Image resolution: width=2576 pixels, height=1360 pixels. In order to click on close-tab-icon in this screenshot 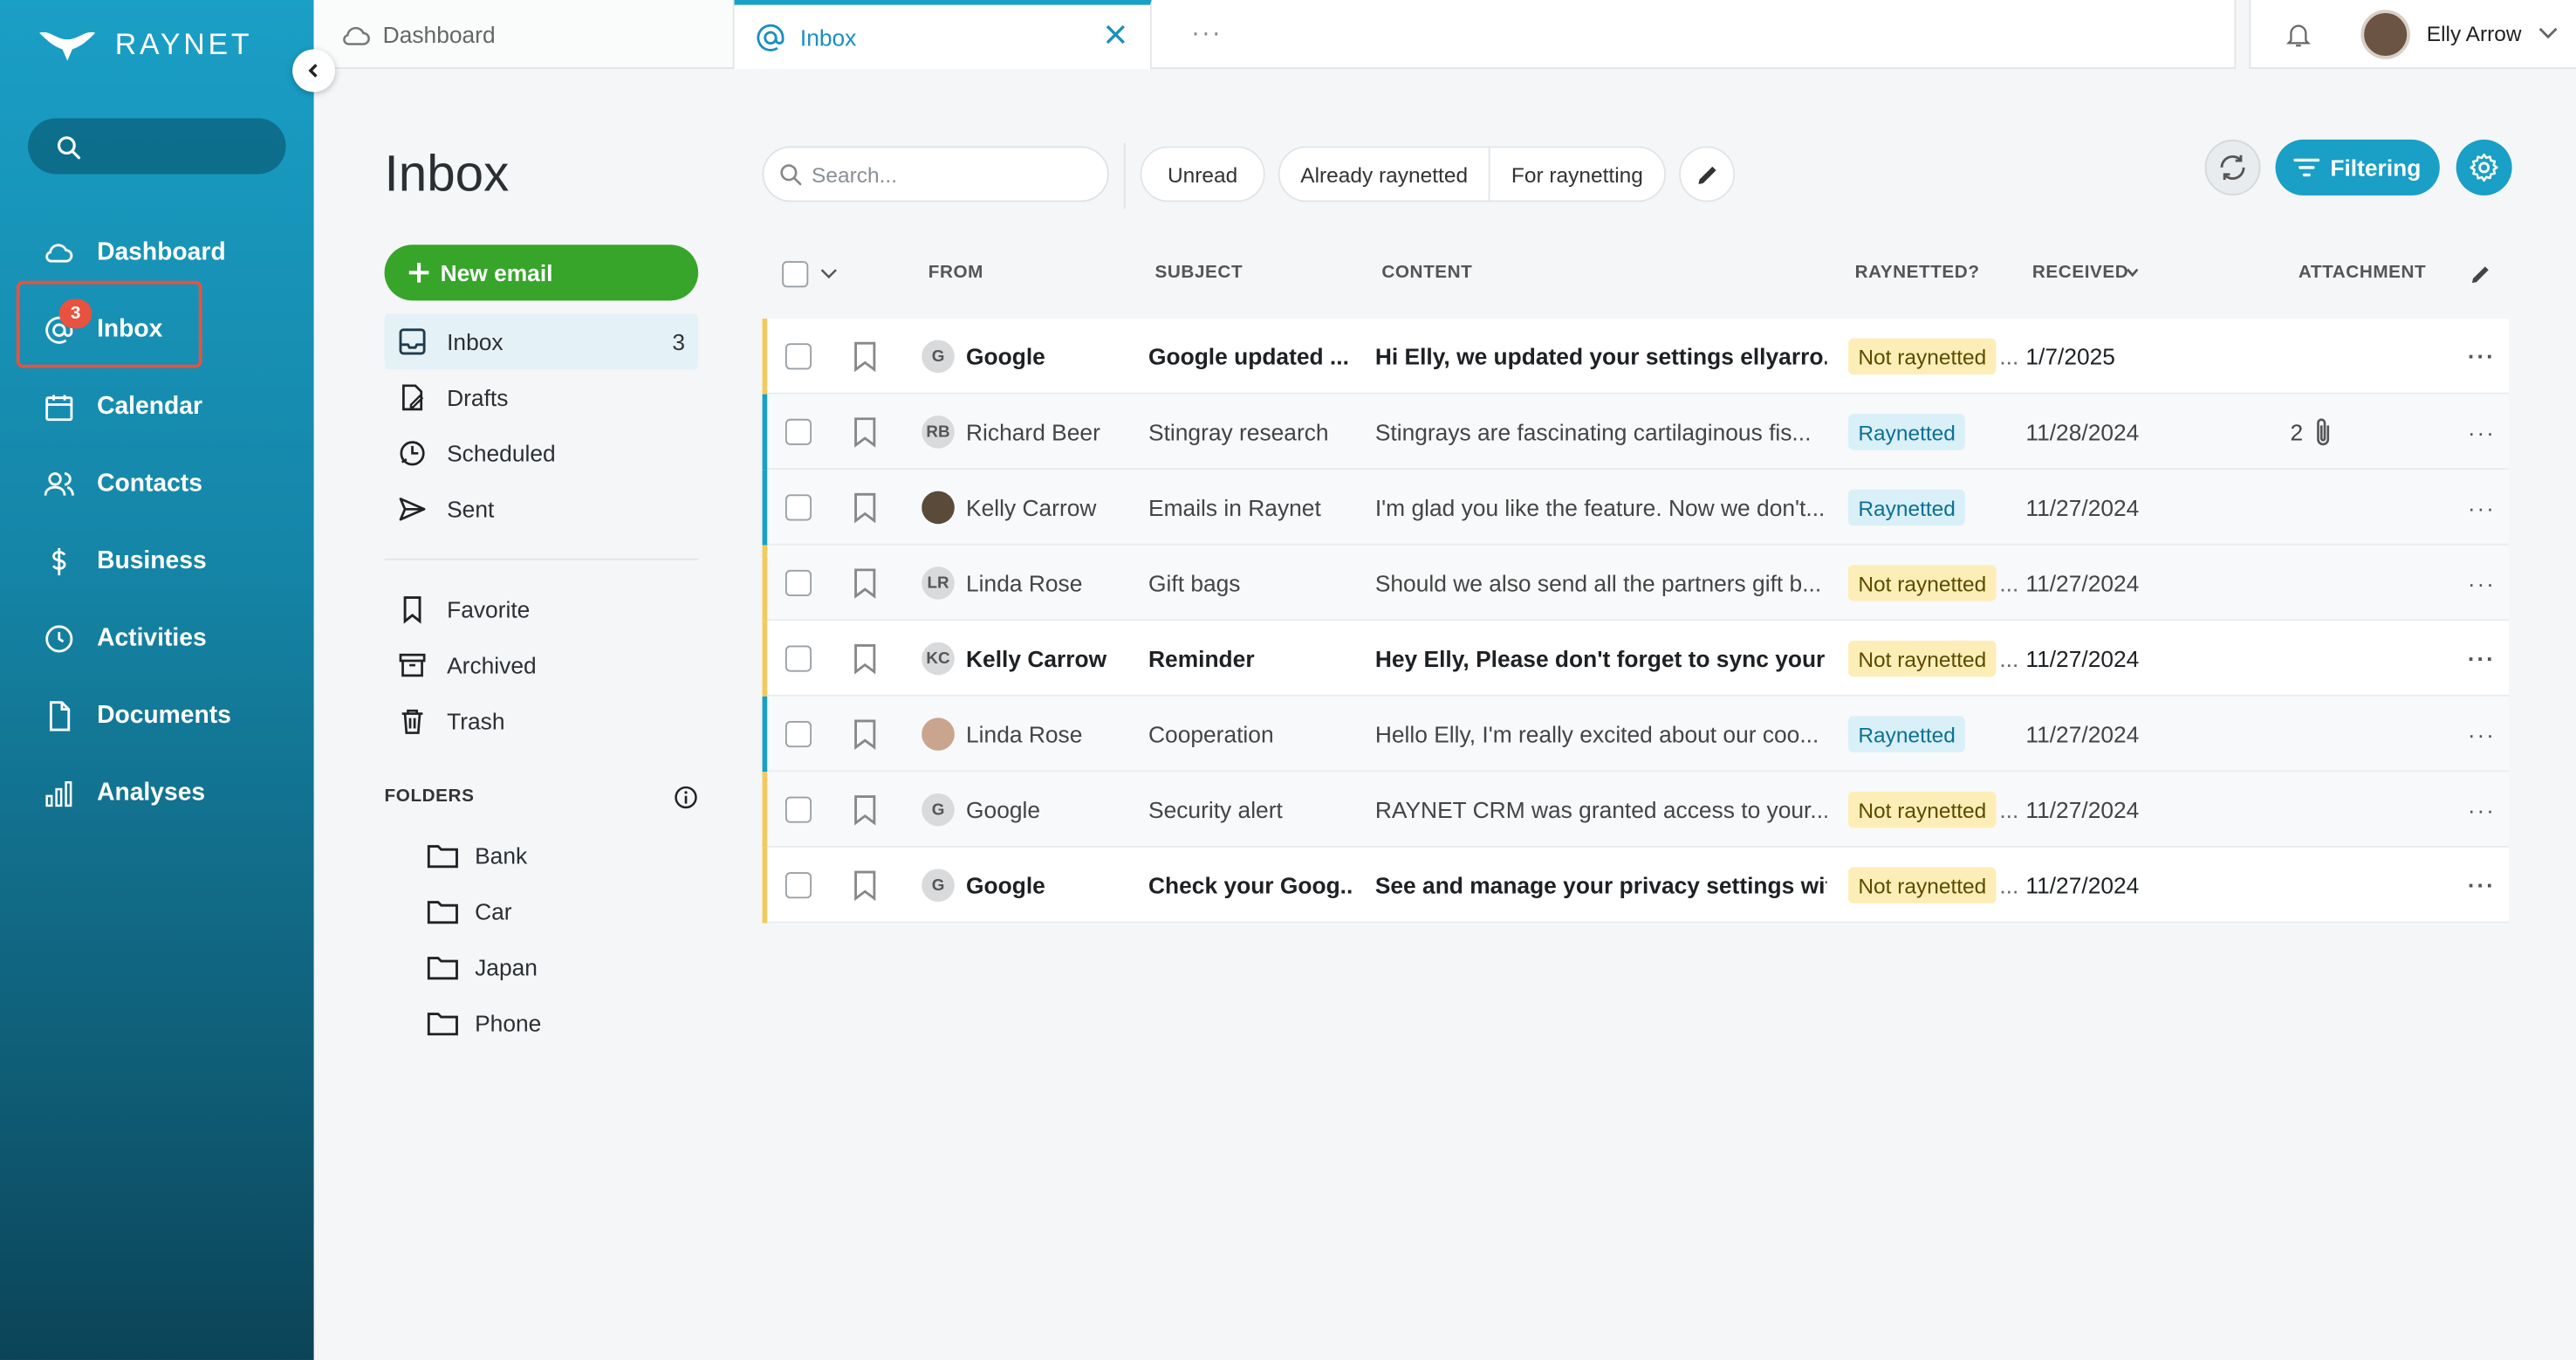, I will do `click(1115, 34)`.